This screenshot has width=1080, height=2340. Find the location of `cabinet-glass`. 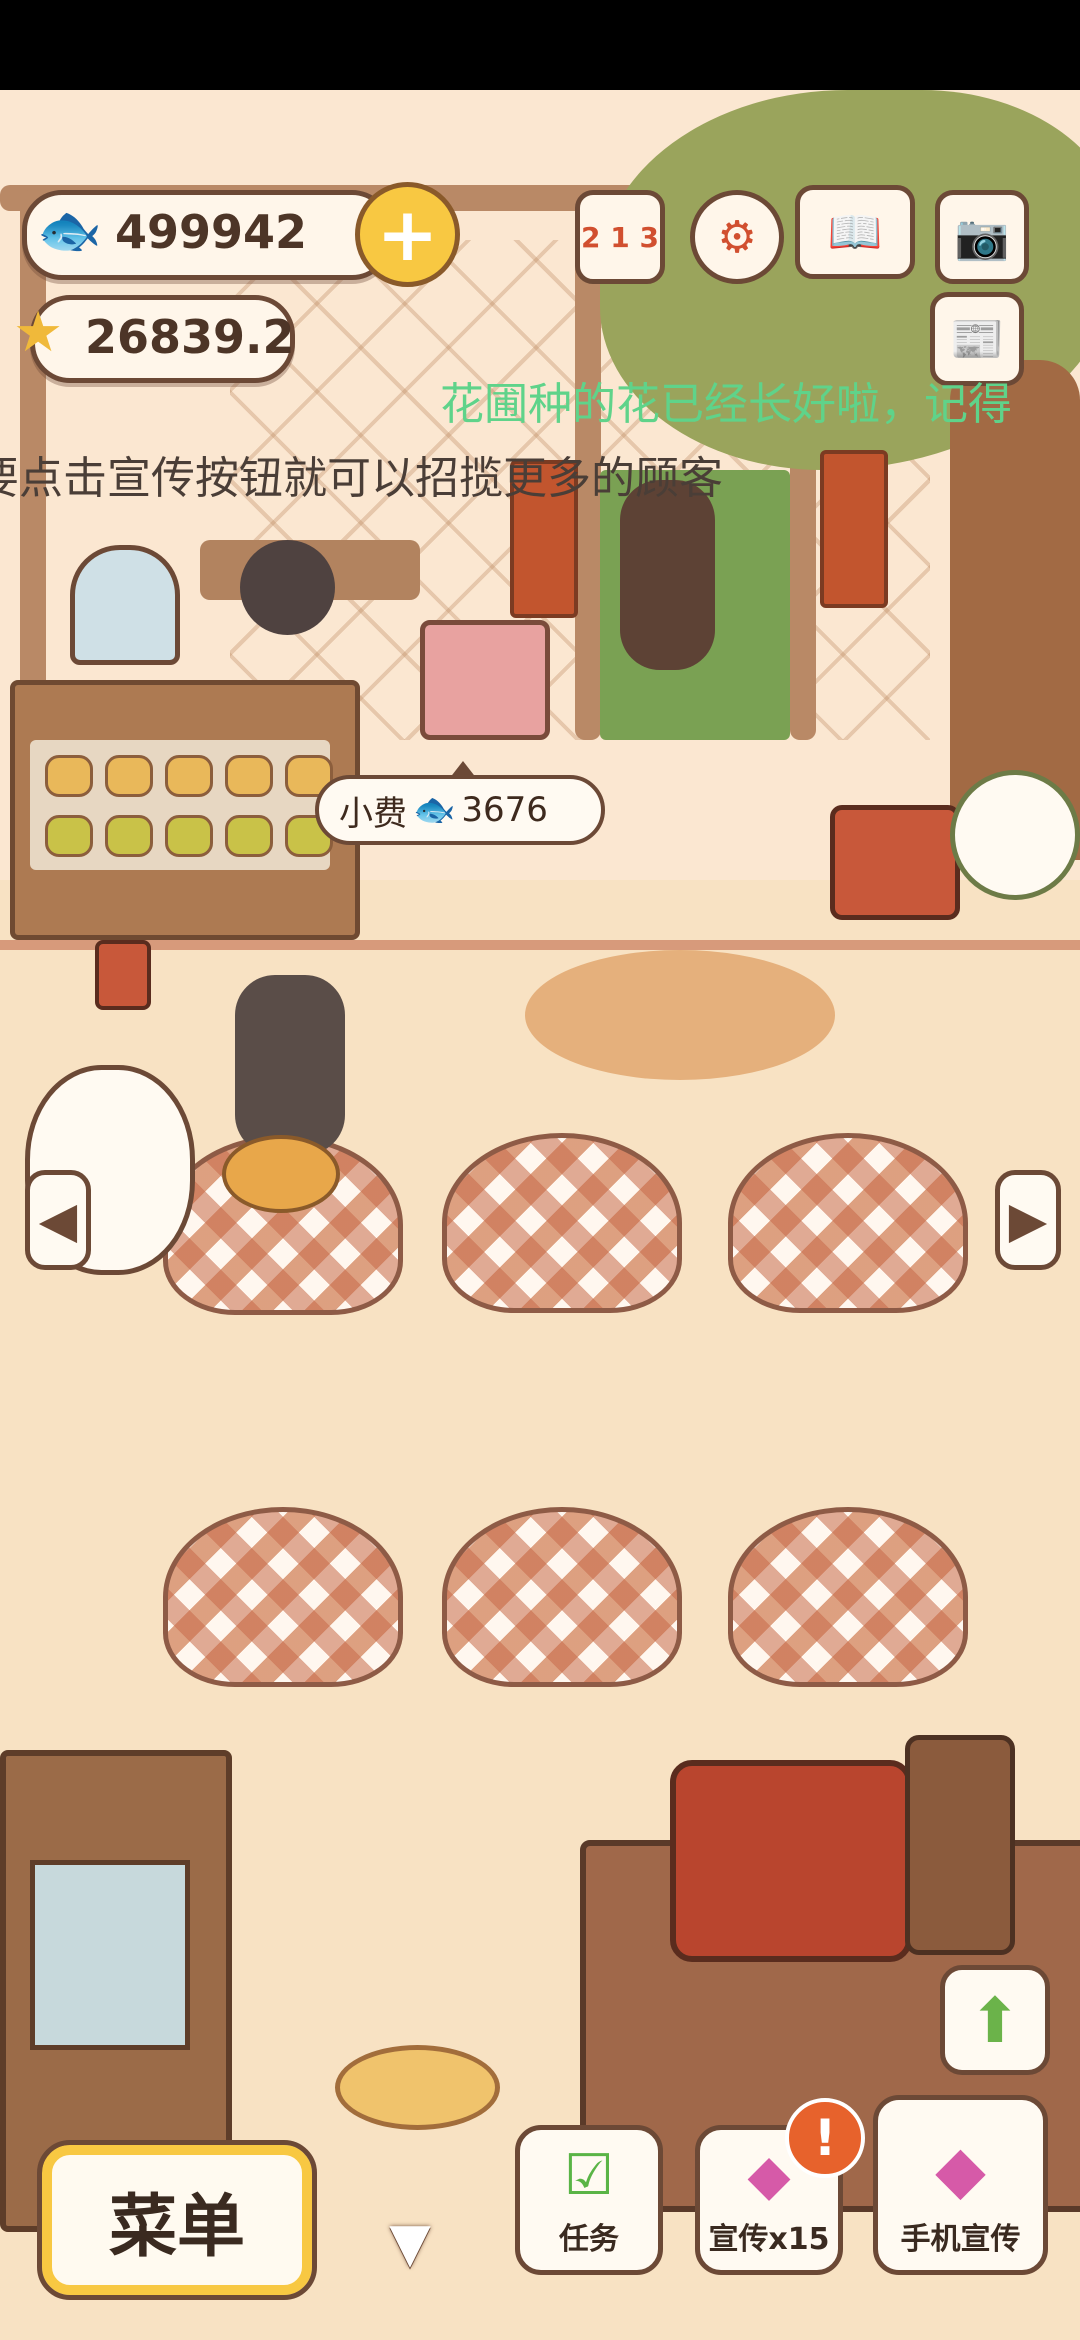

cabinet-glass is located at coordinates (110, 1955).